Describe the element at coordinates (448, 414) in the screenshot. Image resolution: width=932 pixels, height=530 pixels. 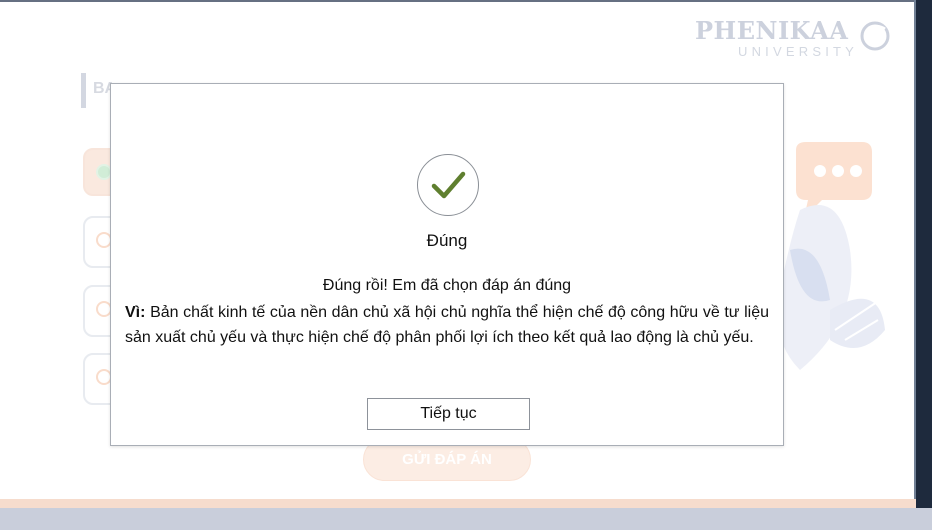
I see `continue-button: Tiếp tục` at that location.